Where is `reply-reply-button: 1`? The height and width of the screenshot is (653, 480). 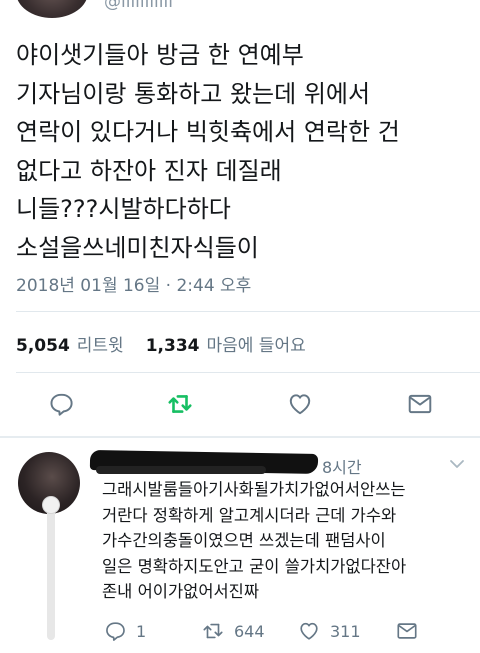 reply-reply-button: 1 is located at coordinates (125, 631).